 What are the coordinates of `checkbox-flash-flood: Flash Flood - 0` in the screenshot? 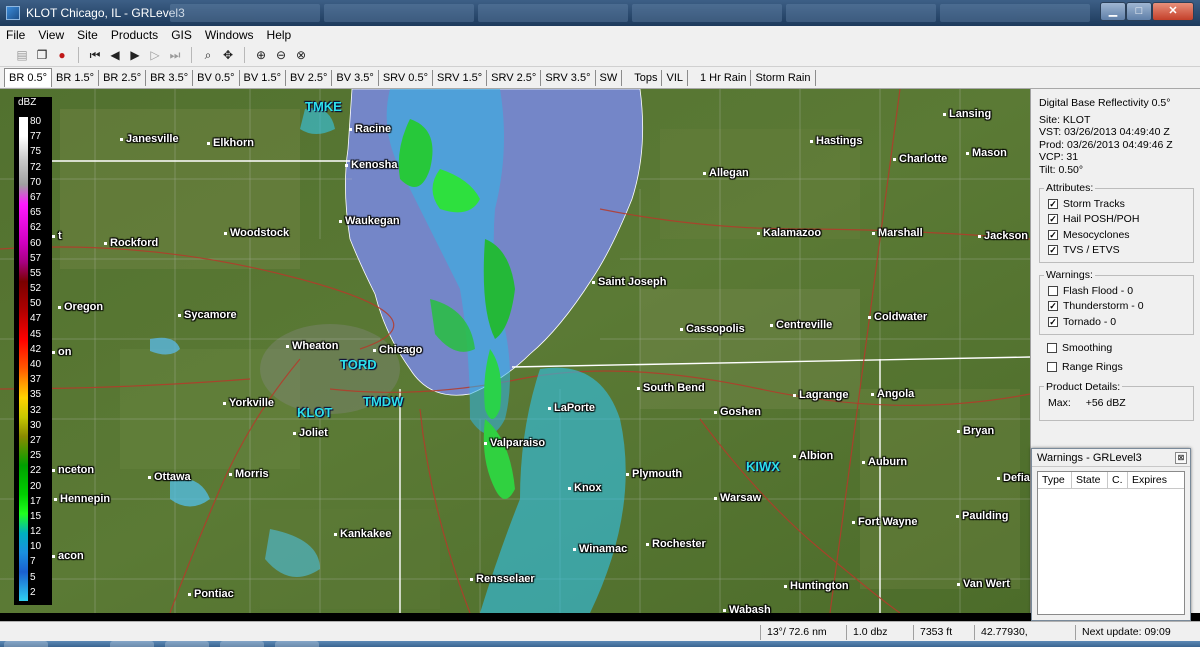 It's located at (1118, 291).